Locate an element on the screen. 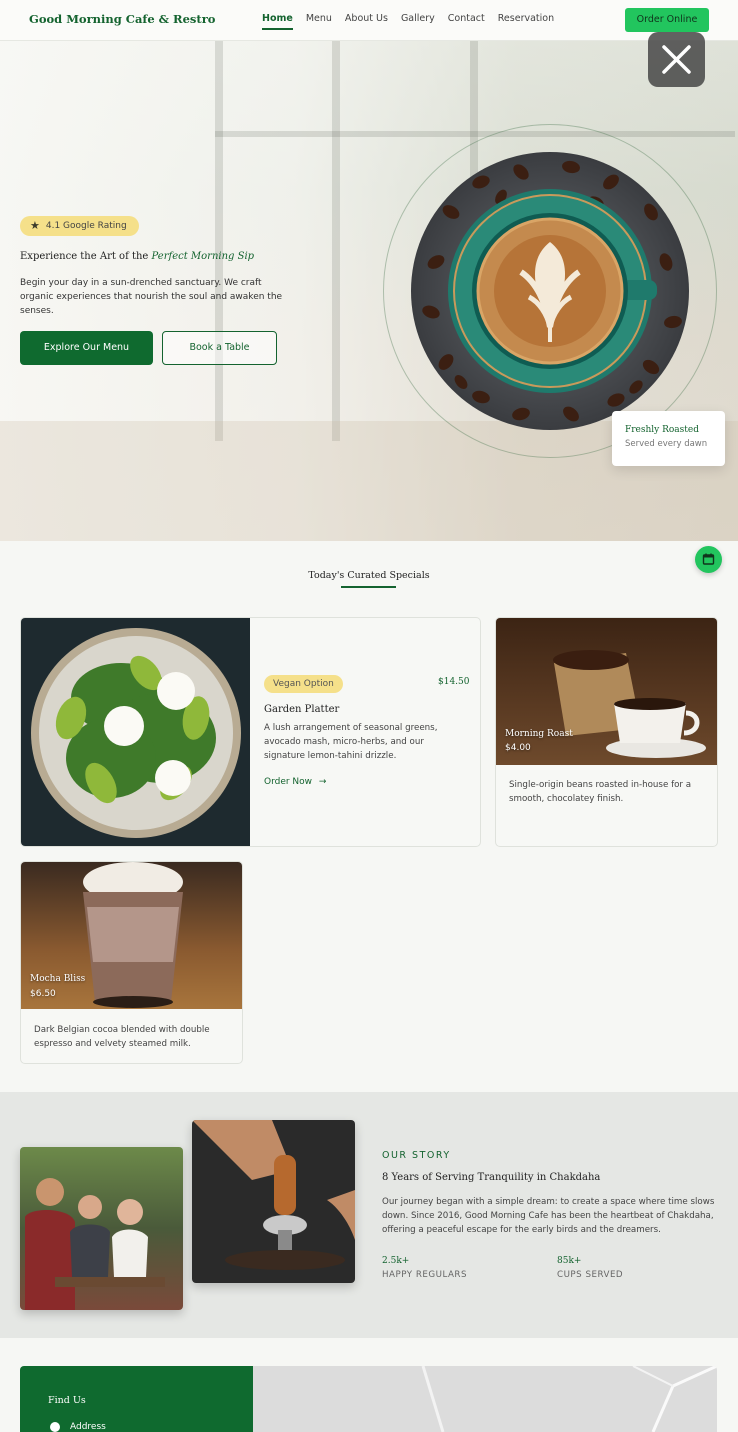  hero-title-emphasis: Perfect Morning Sip is located at coordinates (203, 256).